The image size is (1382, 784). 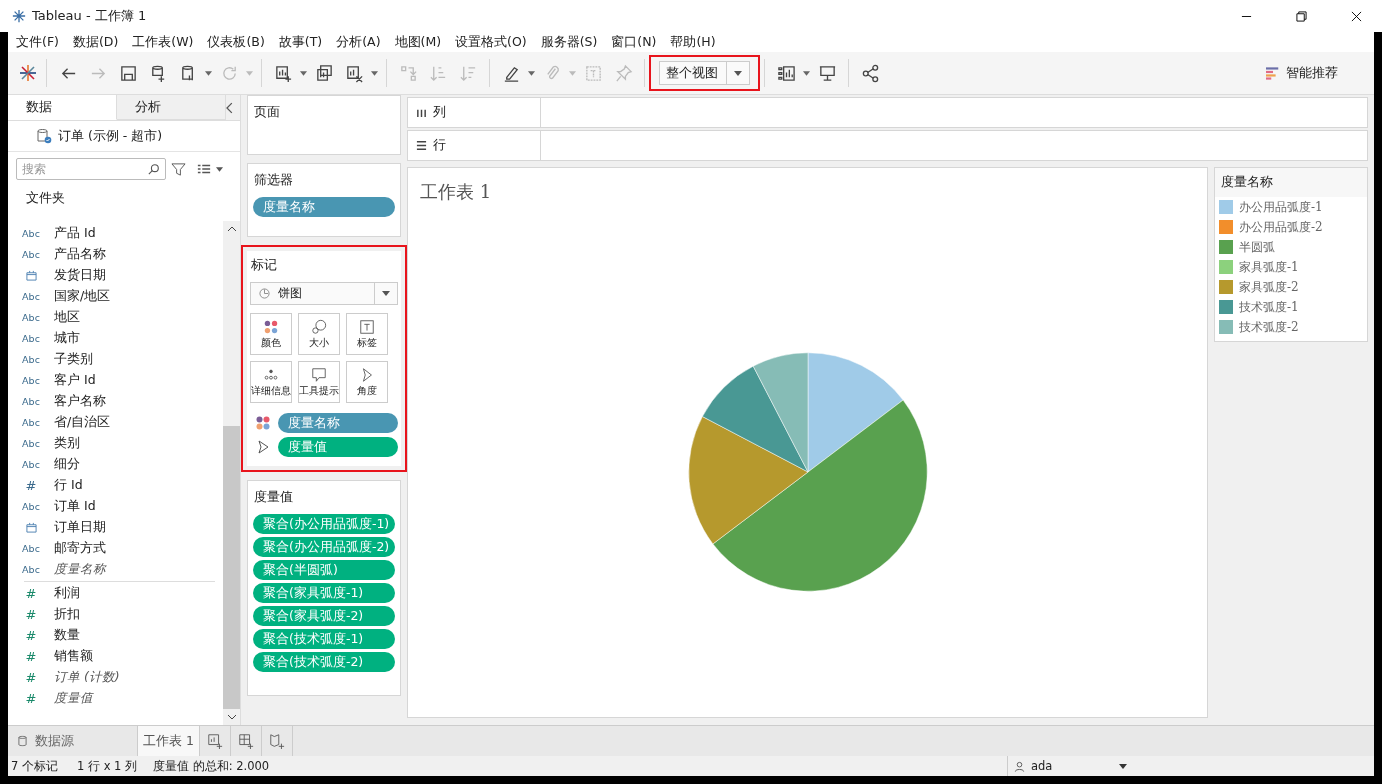 I want to click on legend-title: 度量名称, so click(x=1291, y=182).